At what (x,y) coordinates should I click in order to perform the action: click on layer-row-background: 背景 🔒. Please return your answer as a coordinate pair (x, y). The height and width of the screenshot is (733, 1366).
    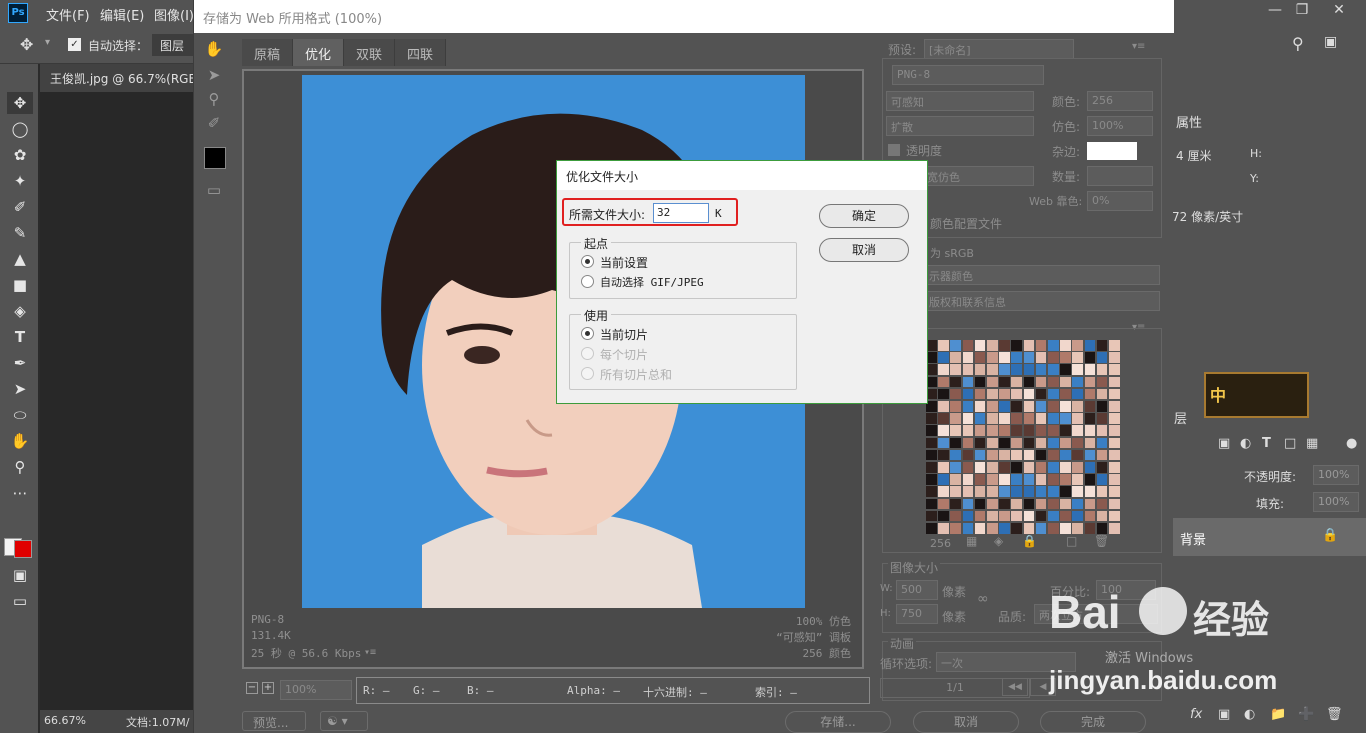
    Looking at the image, I should click on (1269, 537).